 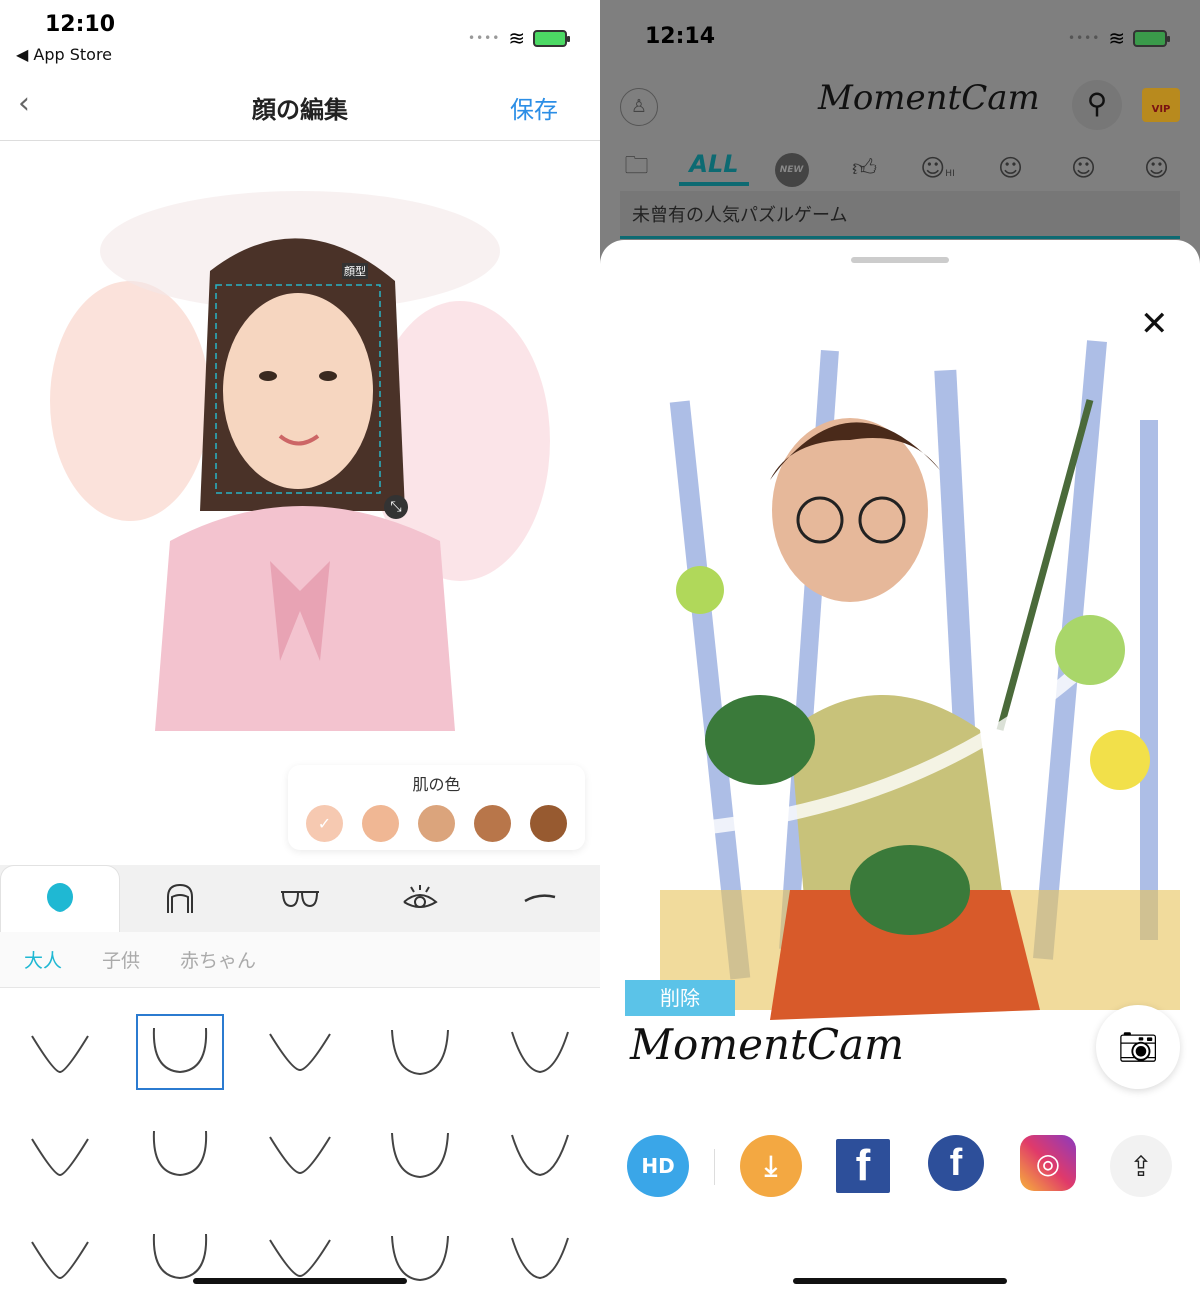 I want to click on smiley-icon: ☺, so click(x=1010, y=168).